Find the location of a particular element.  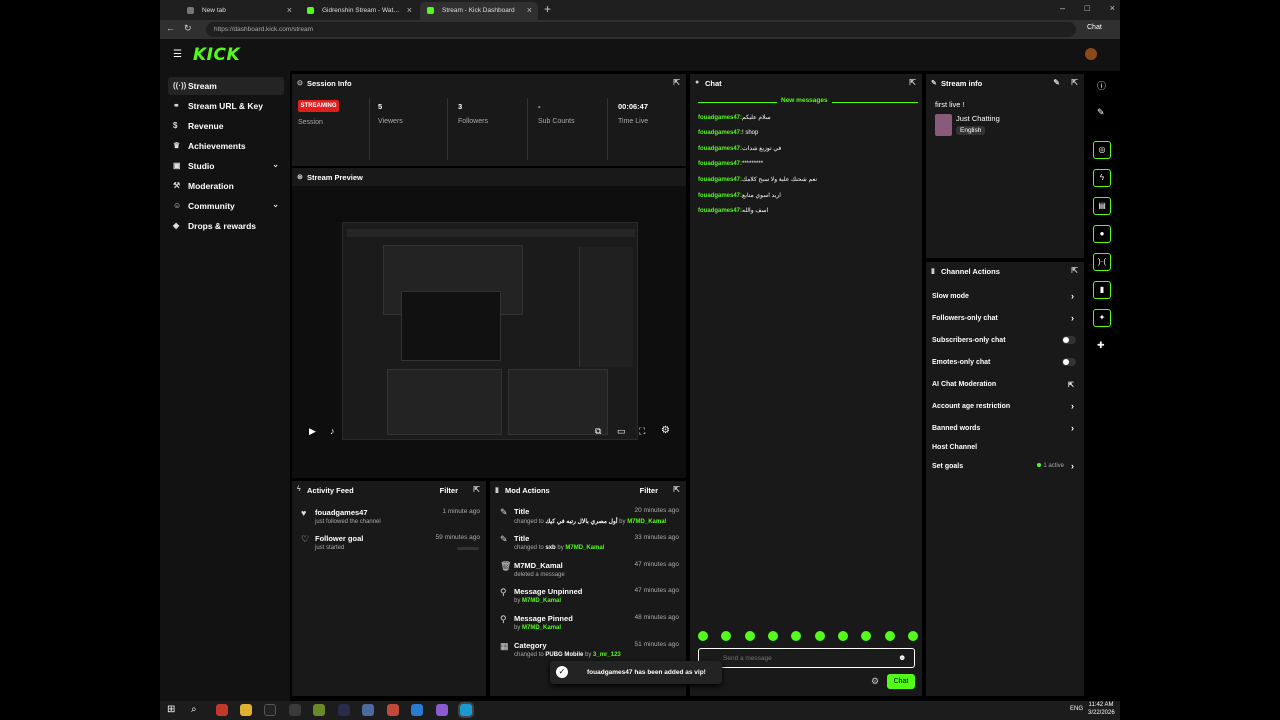

folder-icon is located at coordinates (246, 710).